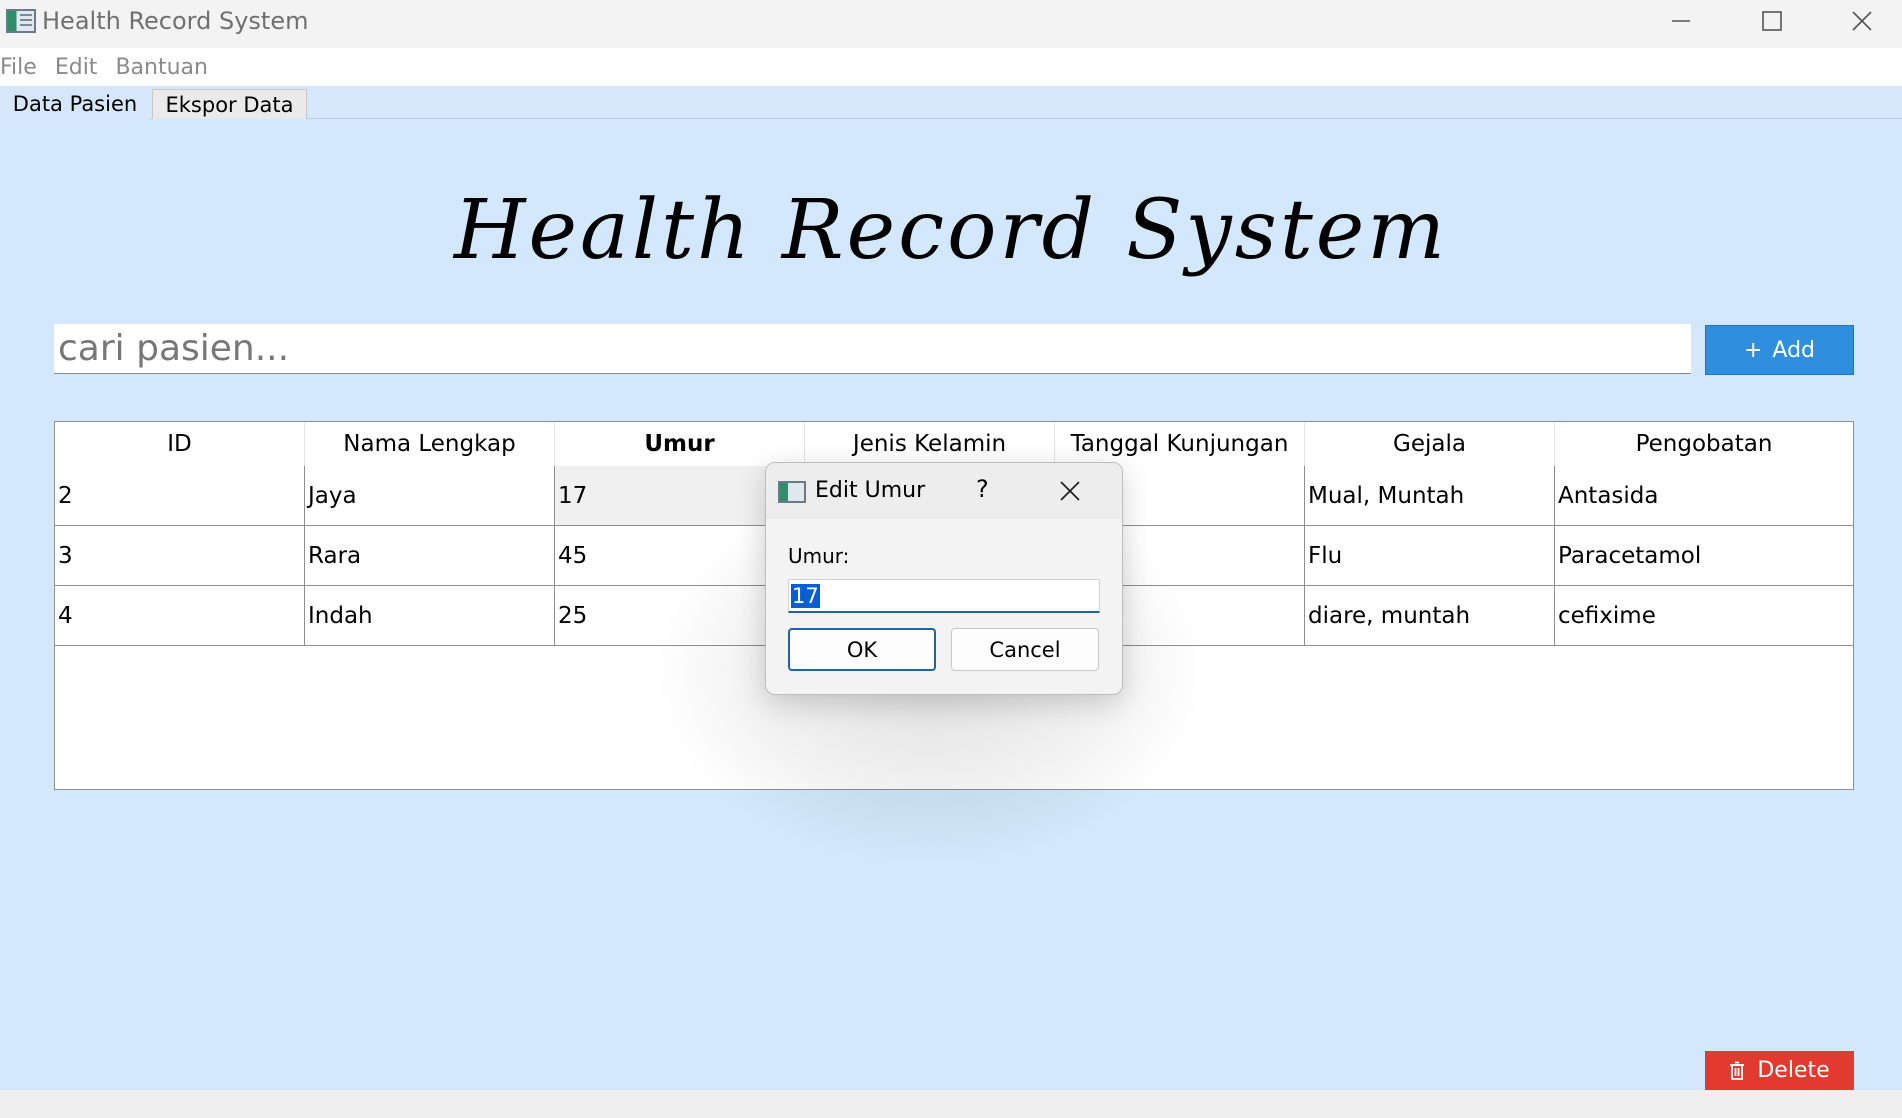  I want to click on cell-id: 2, so click(180, 495).